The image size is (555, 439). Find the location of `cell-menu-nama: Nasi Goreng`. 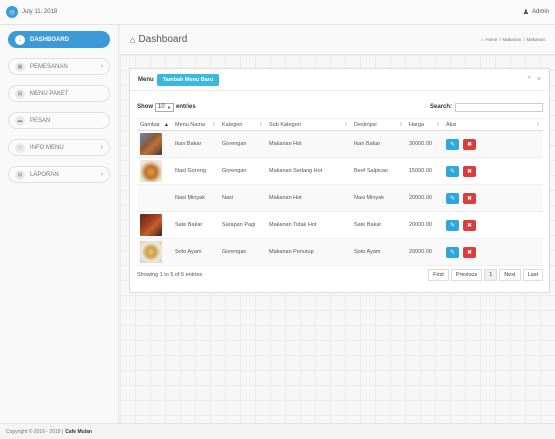

cell-menu-nama: Nasi Goreng is located at coordinates (190, 171).